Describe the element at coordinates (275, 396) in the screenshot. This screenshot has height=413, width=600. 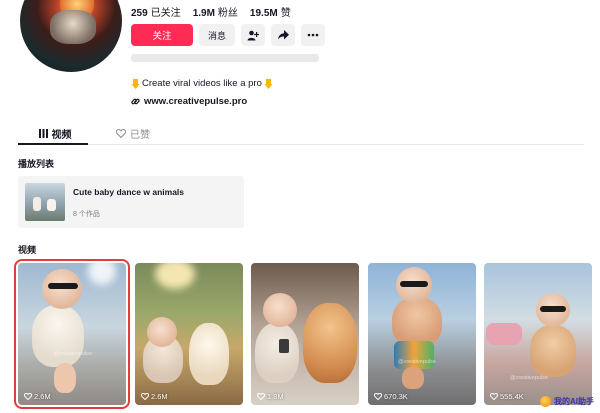
I see `video-views-count: 1.8M` at that location.